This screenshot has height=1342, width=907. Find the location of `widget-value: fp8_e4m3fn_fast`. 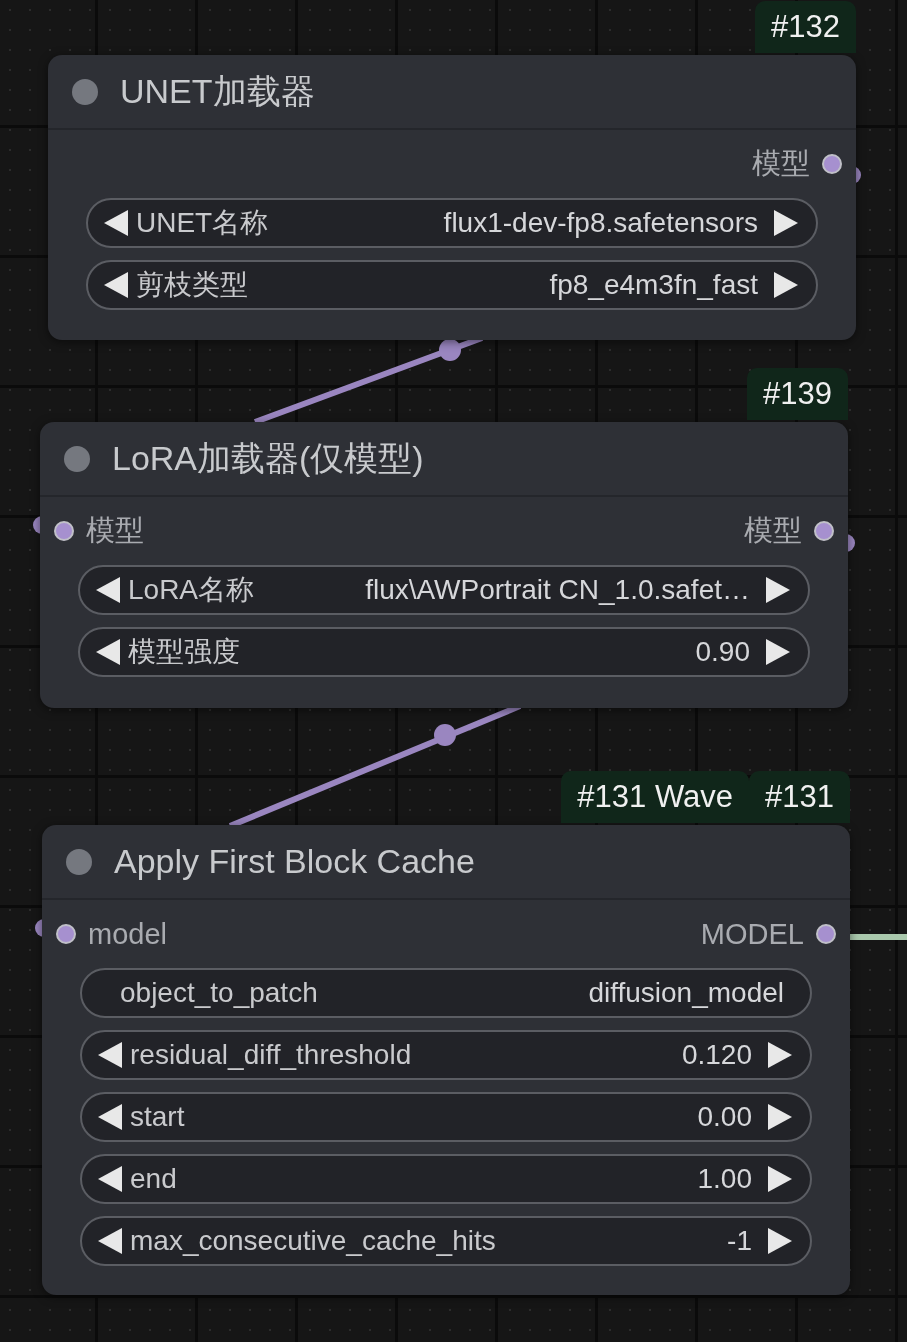

widget-value: fp8_e4m3fn_fast is located at coordinates (654, 285).